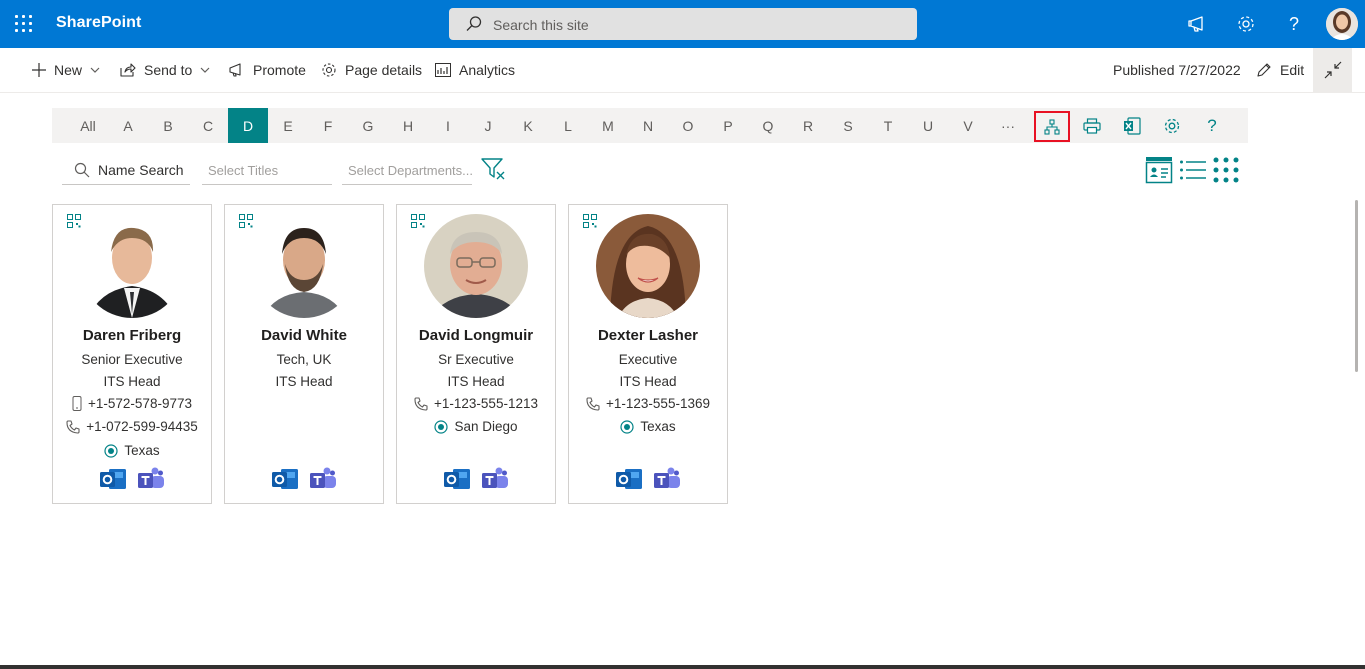 This screenshot has width=1365, height=669. Describe the element at coordinates (448, 125) in the screenshot. I see `letter-i: I` at that location.